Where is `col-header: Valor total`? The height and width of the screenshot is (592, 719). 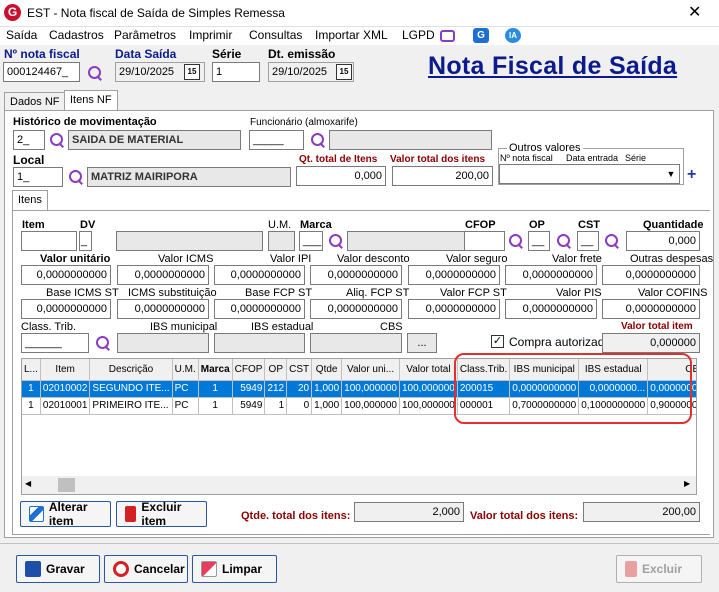 col-header: Valor total is located at coordinates (428, 370).